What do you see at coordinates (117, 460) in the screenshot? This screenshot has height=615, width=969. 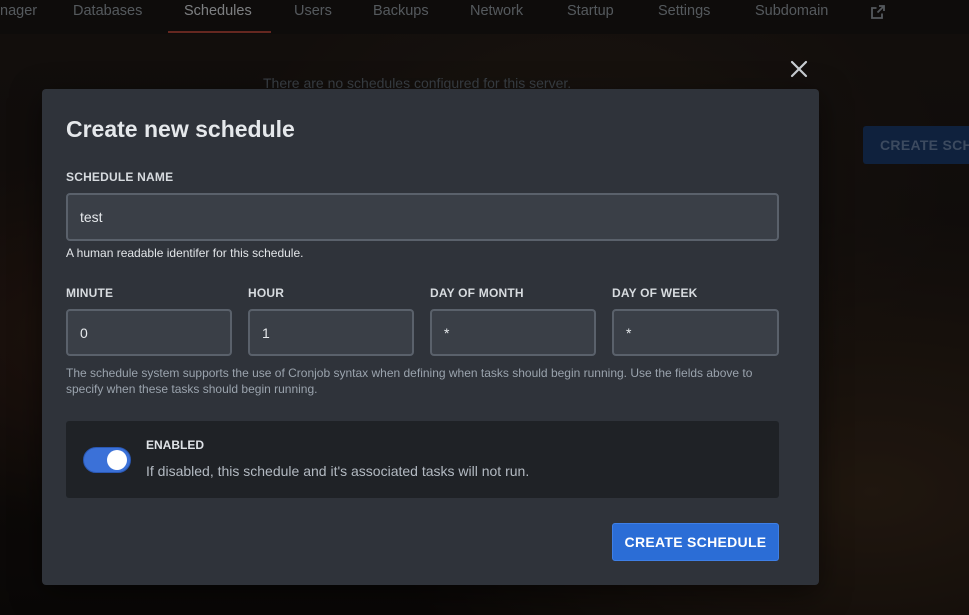 I see `toggle-knob` at bounding box center [117, 460].